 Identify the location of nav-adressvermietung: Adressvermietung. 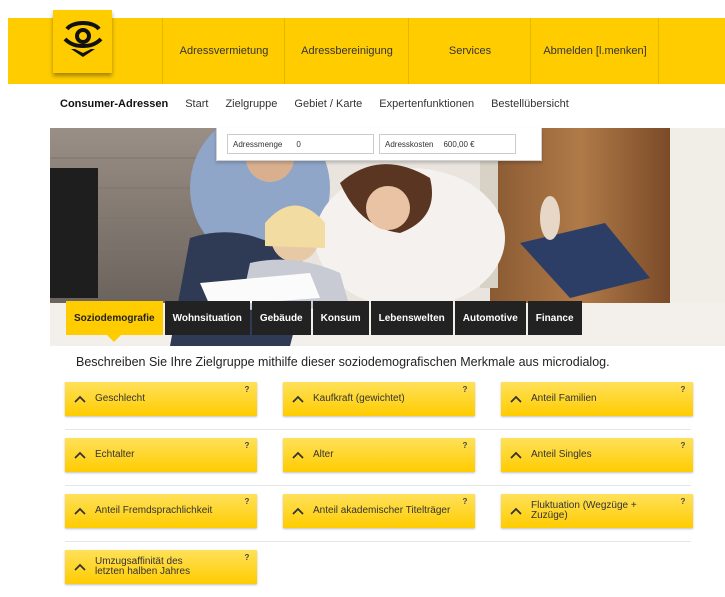
(223, 51).